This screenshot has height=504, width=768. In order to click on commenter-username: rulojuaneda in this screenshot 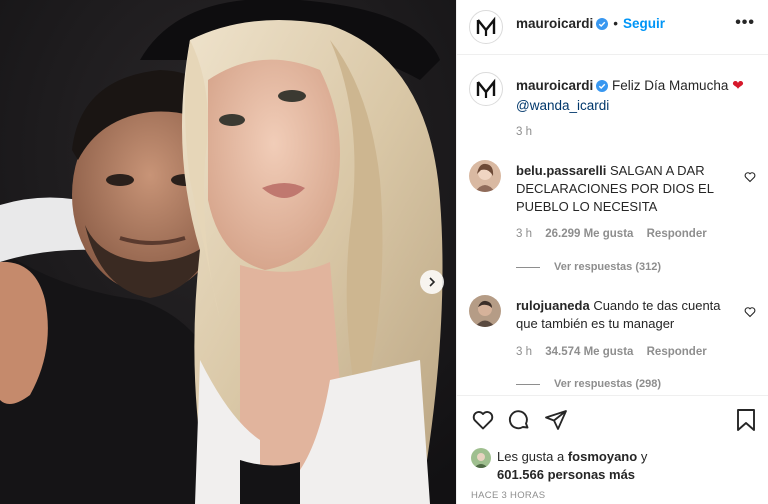, I will do `click(553, 305)`.